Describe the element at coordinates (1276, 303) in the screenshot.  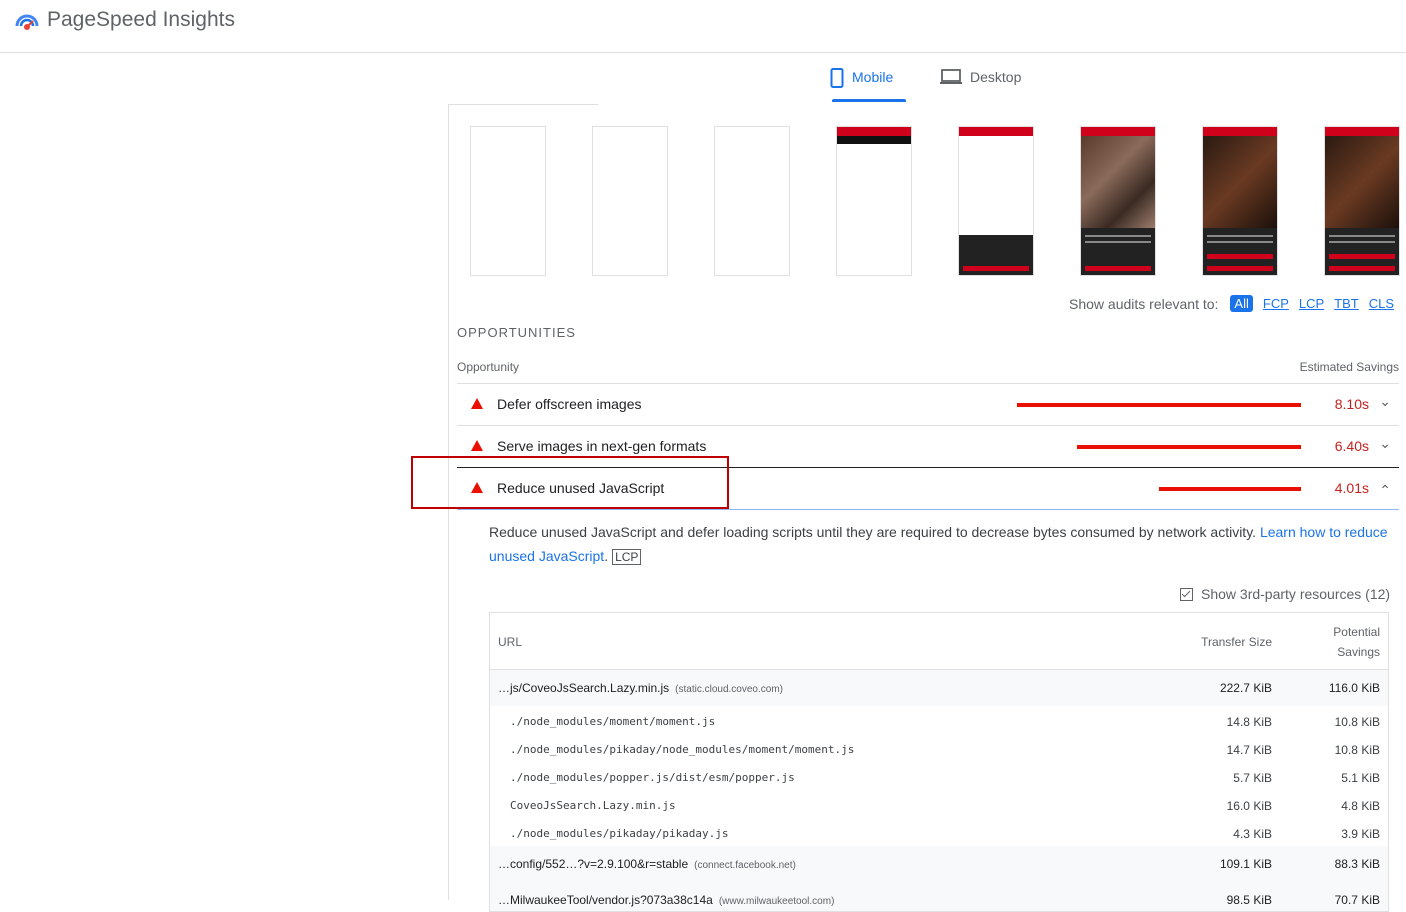
I see `chip-fcp: FCP` at that location.